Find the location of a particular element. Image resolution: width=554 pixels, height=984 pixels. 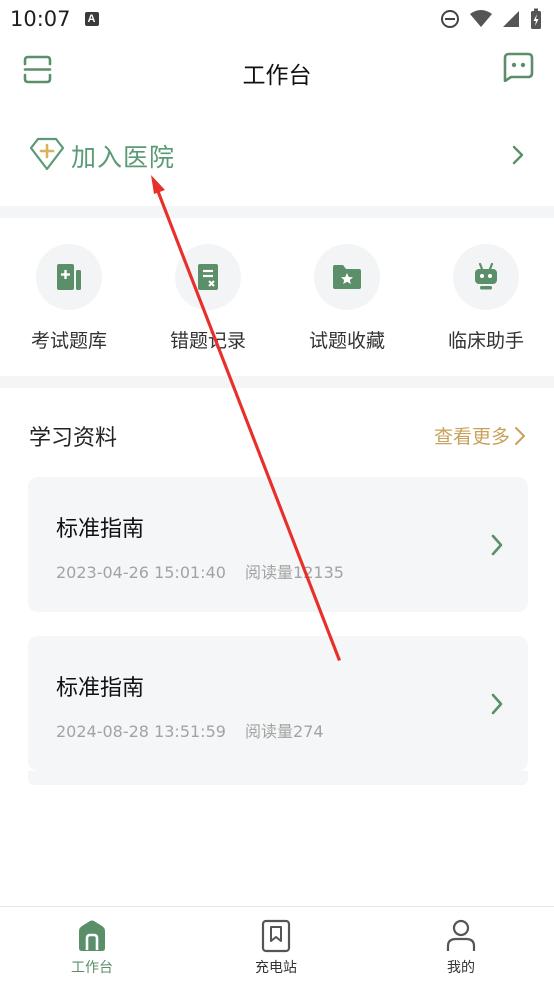

quick-action-label: 错题记录 is located at coordinates (207, 341).